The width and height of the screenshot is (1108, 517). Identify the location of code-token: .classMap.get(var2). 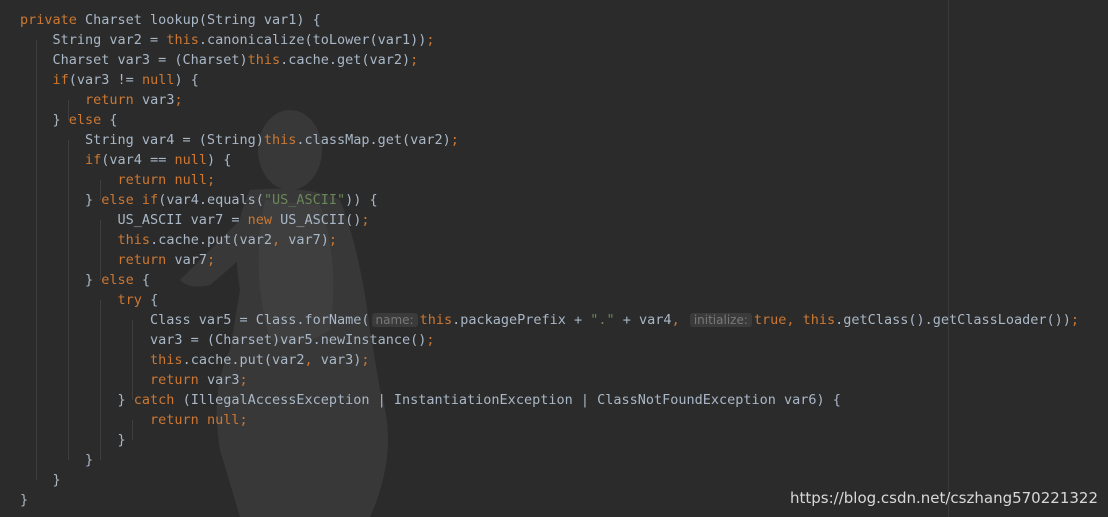
(373, 140).